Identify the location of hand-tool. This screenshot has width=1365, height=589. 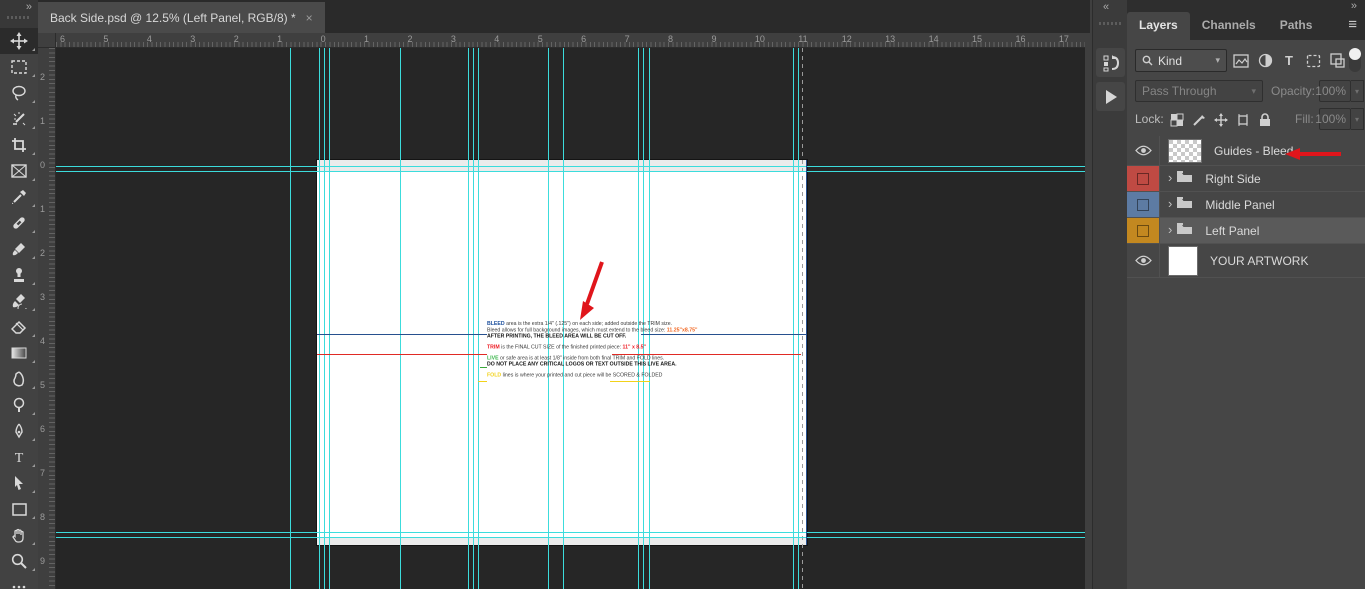
(19, 535).